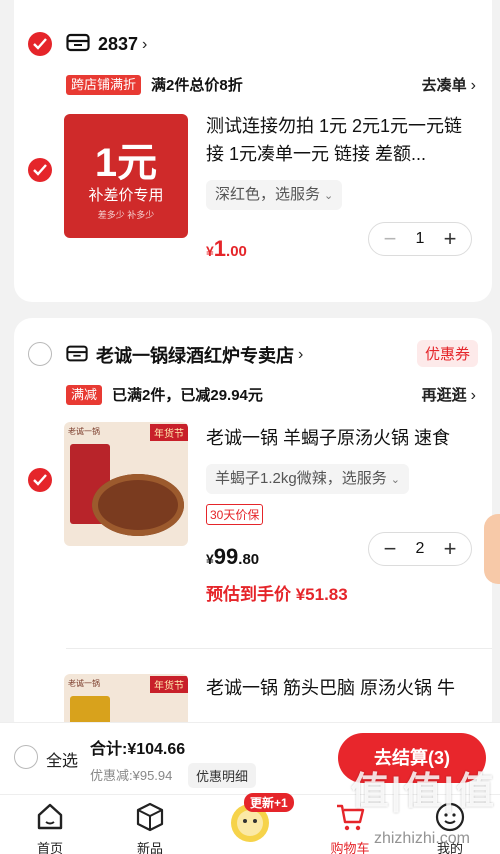 The image size is (500, 854). Describe the element at coordinates (340, 438) in the screenshot. I see `product-title: 老诚一锅 羊蝎子原汤火锅 速食` at that location.